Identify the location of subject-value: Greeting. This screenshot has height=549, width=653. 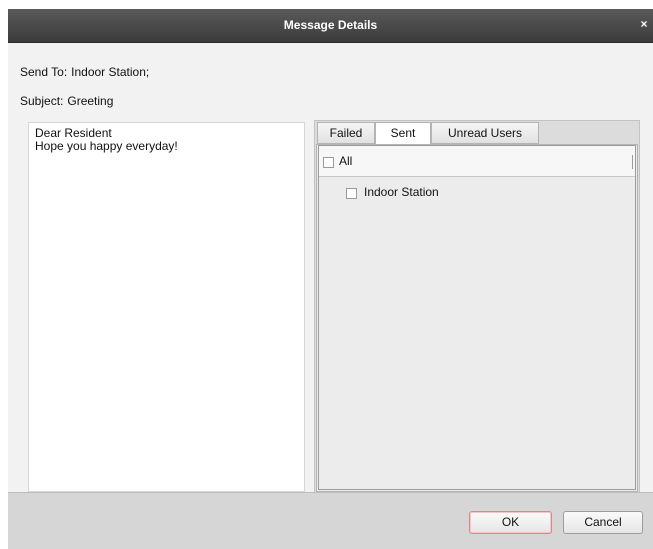
(90, 101).